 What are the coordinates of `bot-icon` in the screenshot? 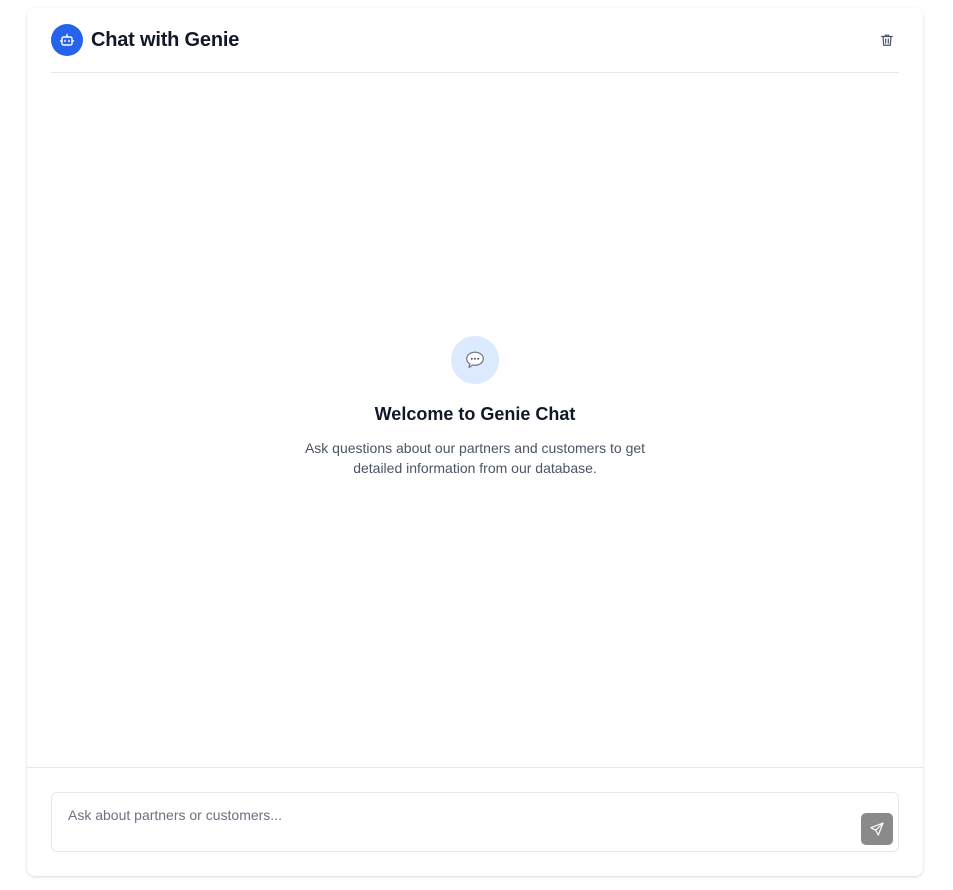 It's located at (67, 40).